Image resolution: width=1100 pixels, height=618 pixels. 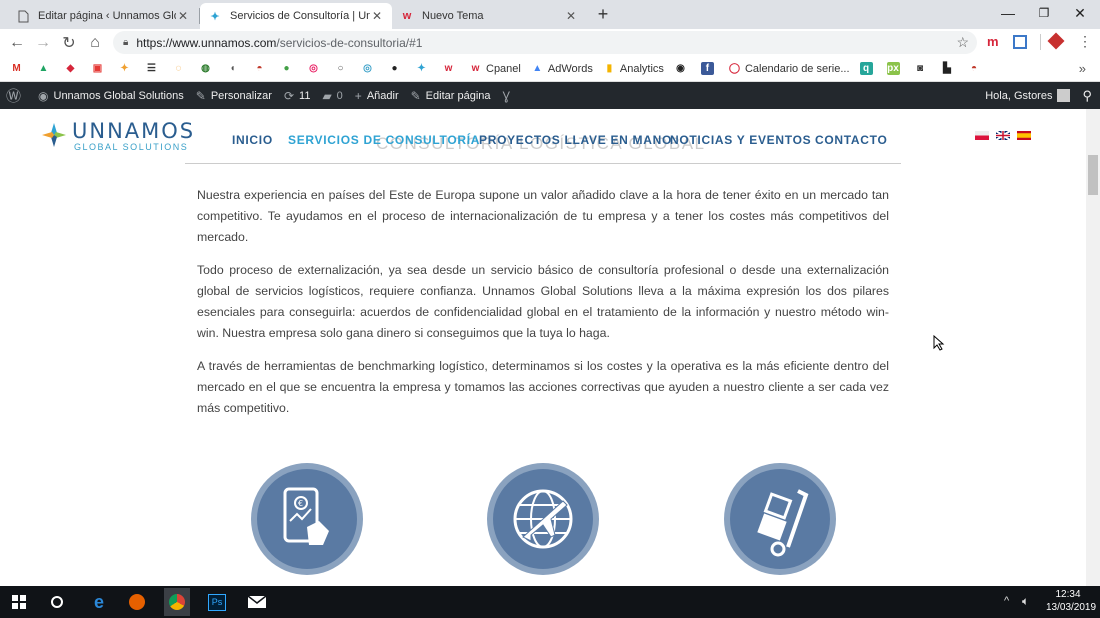 I want to click on bookmark-camera: ◙, so click(x=922, y=68).